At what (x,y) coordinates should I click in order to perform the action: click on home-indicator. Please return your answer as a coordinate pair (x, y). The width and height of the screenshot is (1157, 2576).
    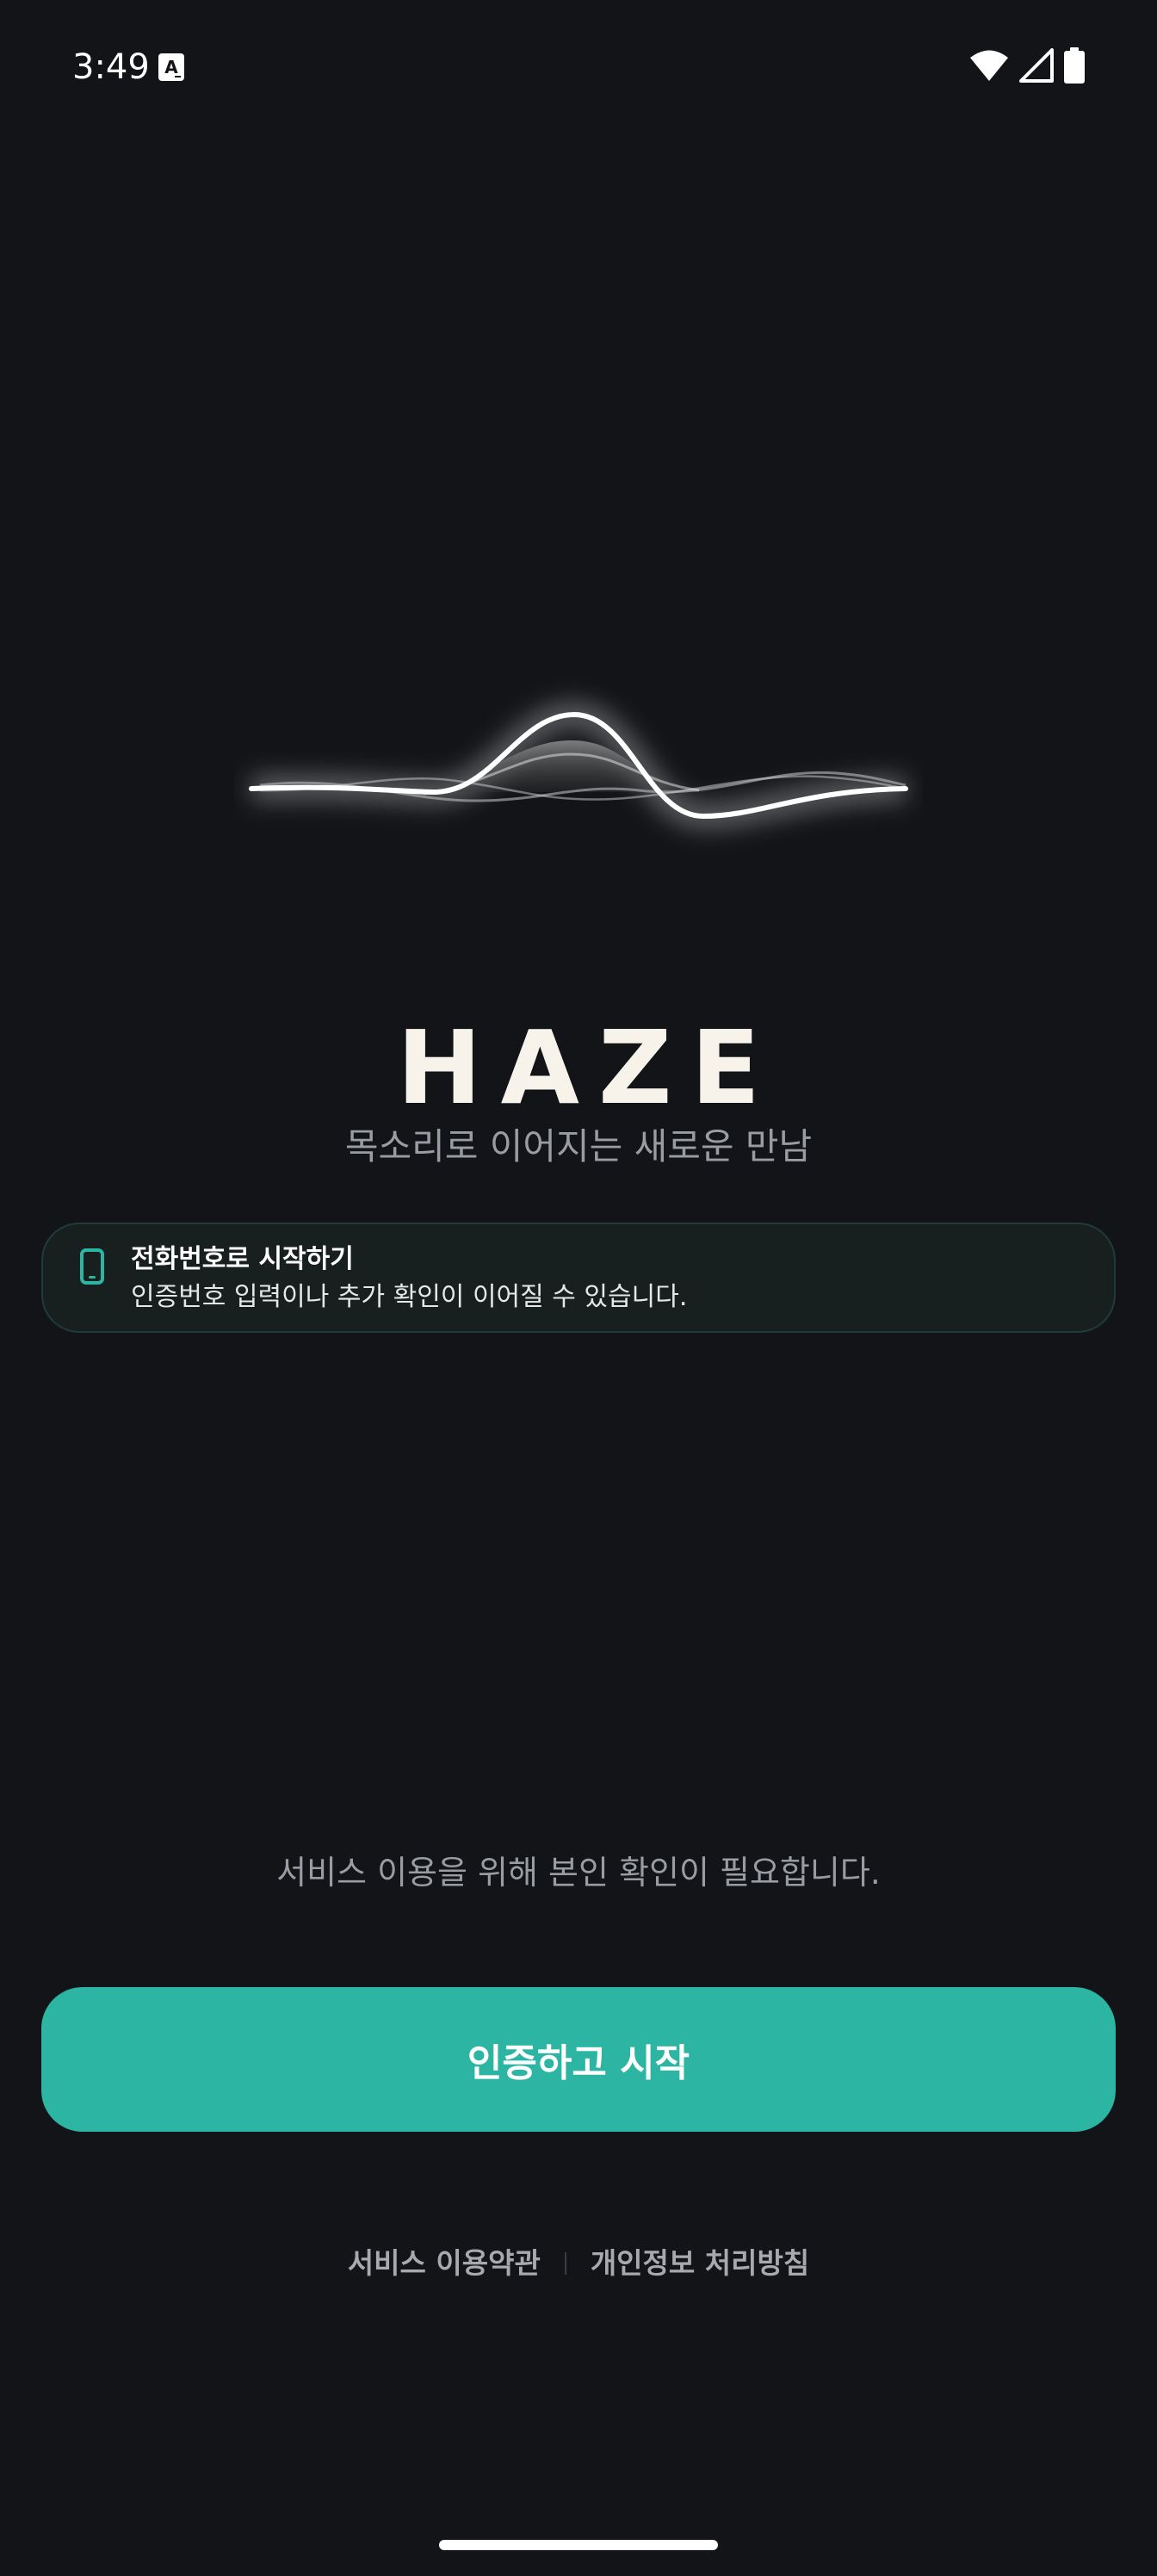
    Looking at the image, I should click on (579, 2545).